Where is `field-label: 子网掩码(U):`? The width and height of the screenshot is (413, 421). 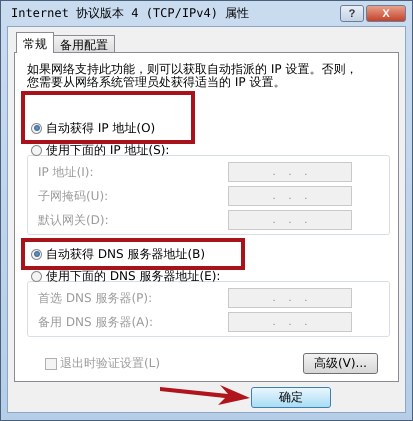
field-label: 子网掩码(U): is located at coordinates (73, 196).